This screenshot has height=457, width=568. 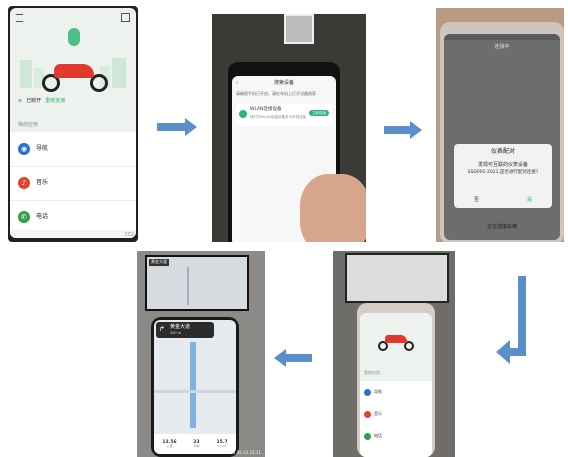 I want to click on panel-app-home: ≋ 已断开 重新连接 我的应用 ◉ 导航 ♪ 音乐 ✆ 电话 202, so click(x=73, y=124).